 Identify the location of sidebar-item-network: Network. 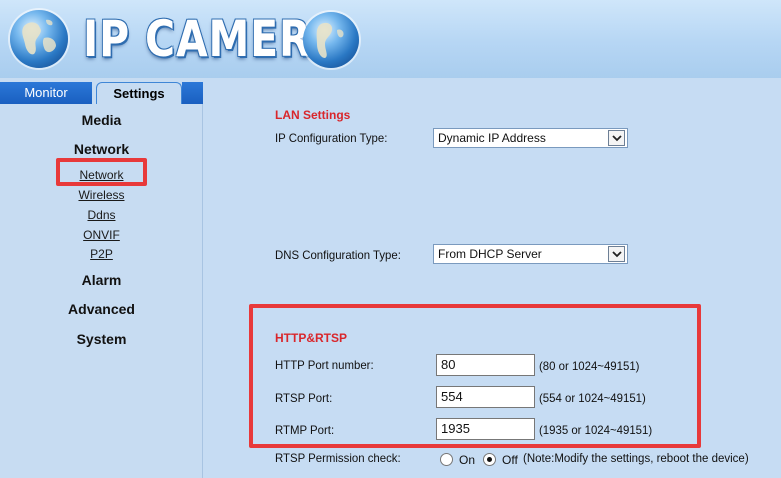
(101, 149).